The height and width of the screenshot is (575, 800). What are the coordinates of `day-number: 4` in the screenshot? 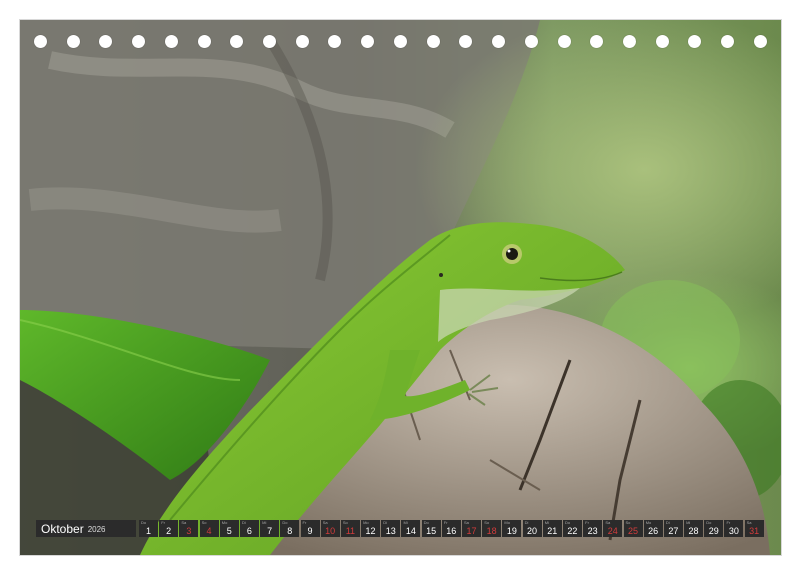 It's located at (209, 531).